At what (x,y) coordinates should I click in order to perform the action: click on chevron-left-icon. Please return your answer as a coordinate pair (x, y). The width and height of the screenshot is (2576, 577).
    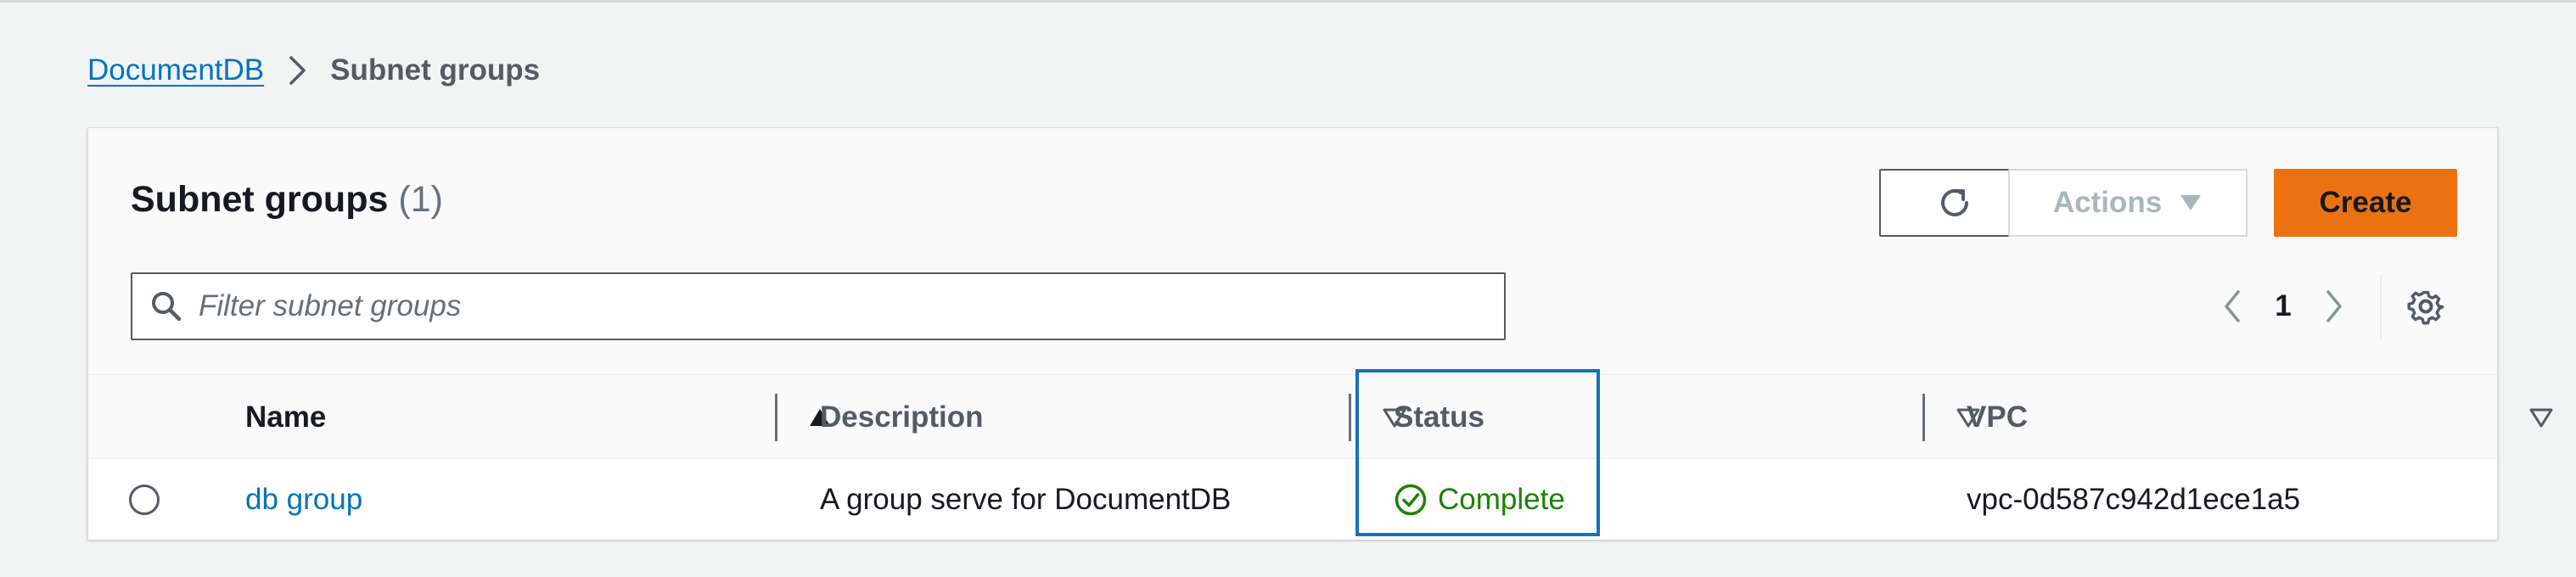
    Looking at the image, I should click on (2232, 307).